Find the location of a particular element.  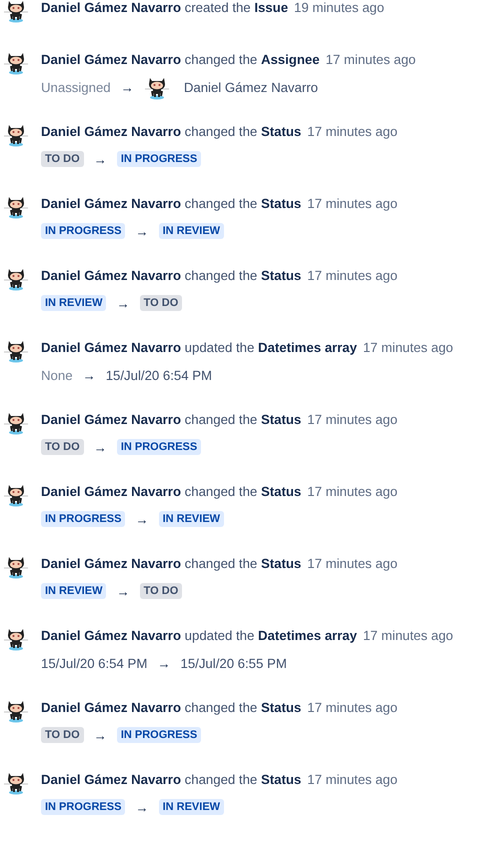

history-summary: Daniel Gámez Navarro changed the Assignee is located at coordinates (180, 59).